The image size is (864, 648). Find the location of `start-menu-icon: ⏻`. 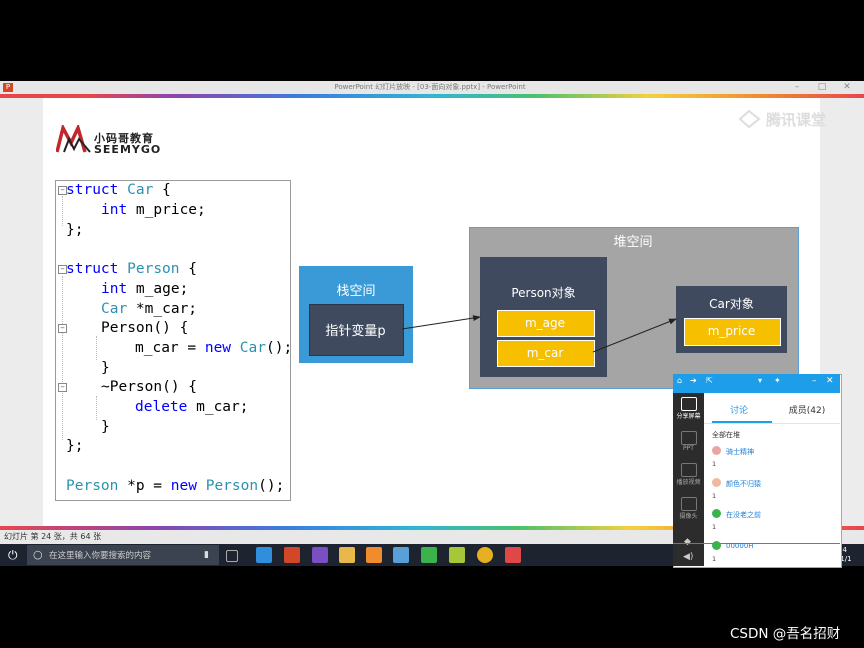

start-menu-icon: ⏻ is located at coordinates (15, 555).